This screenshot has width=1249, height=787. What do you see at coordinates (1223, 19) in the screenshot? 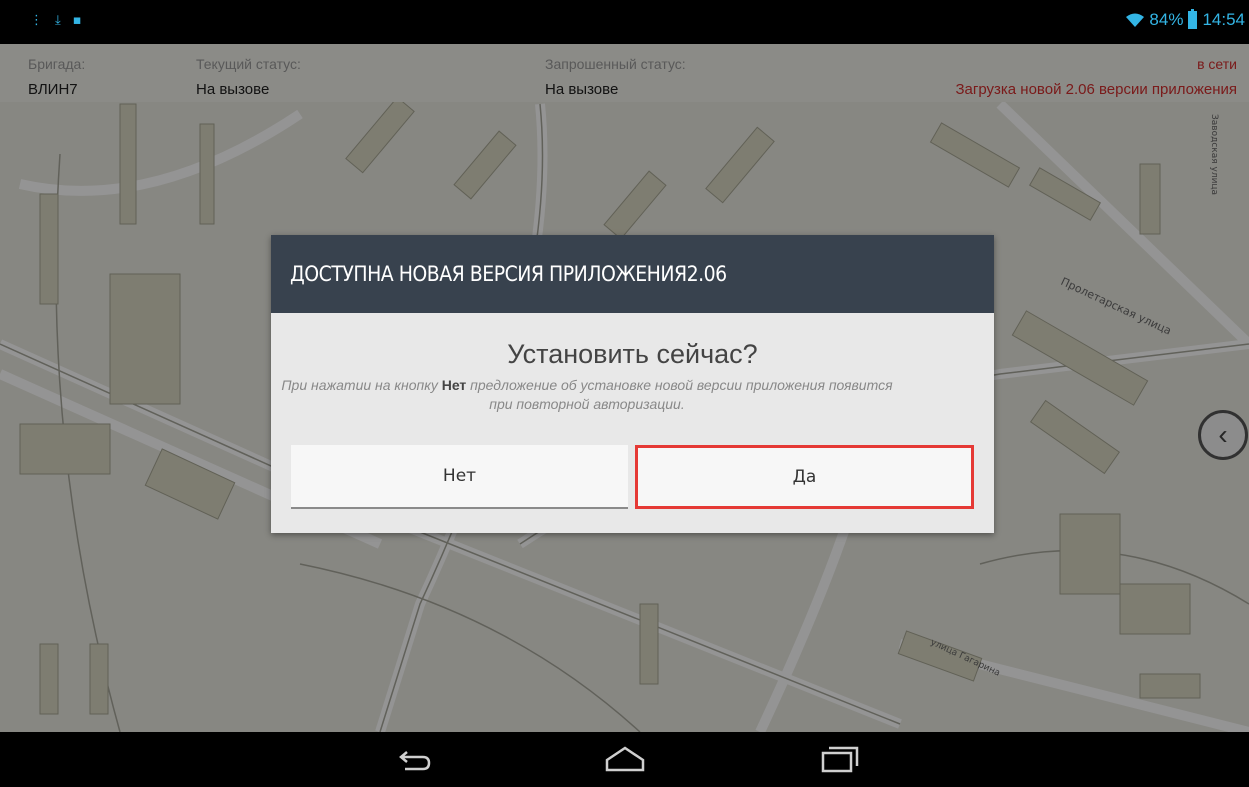
I see `clock: 14:54` at bounding box center [1223, 19].